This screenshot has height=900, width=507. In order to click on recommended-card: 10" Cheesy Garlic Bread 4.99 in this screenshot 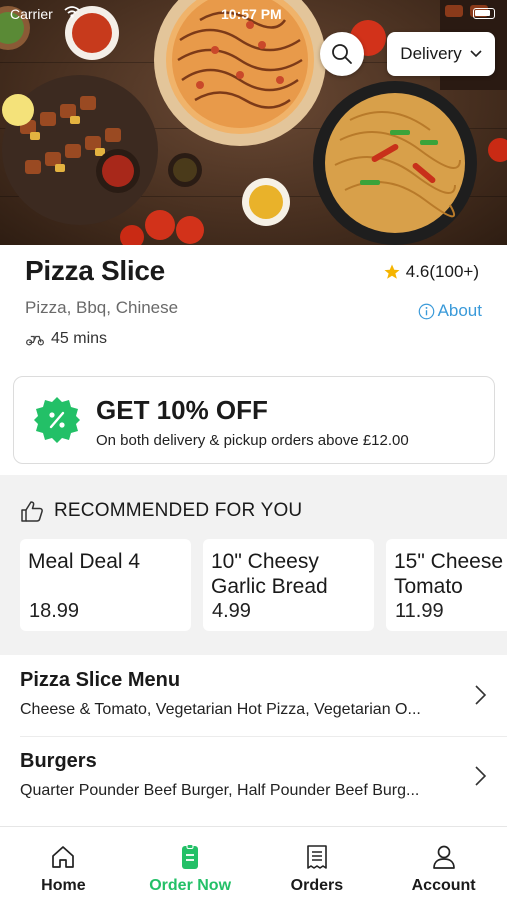, I will do `click(288, 585)`.